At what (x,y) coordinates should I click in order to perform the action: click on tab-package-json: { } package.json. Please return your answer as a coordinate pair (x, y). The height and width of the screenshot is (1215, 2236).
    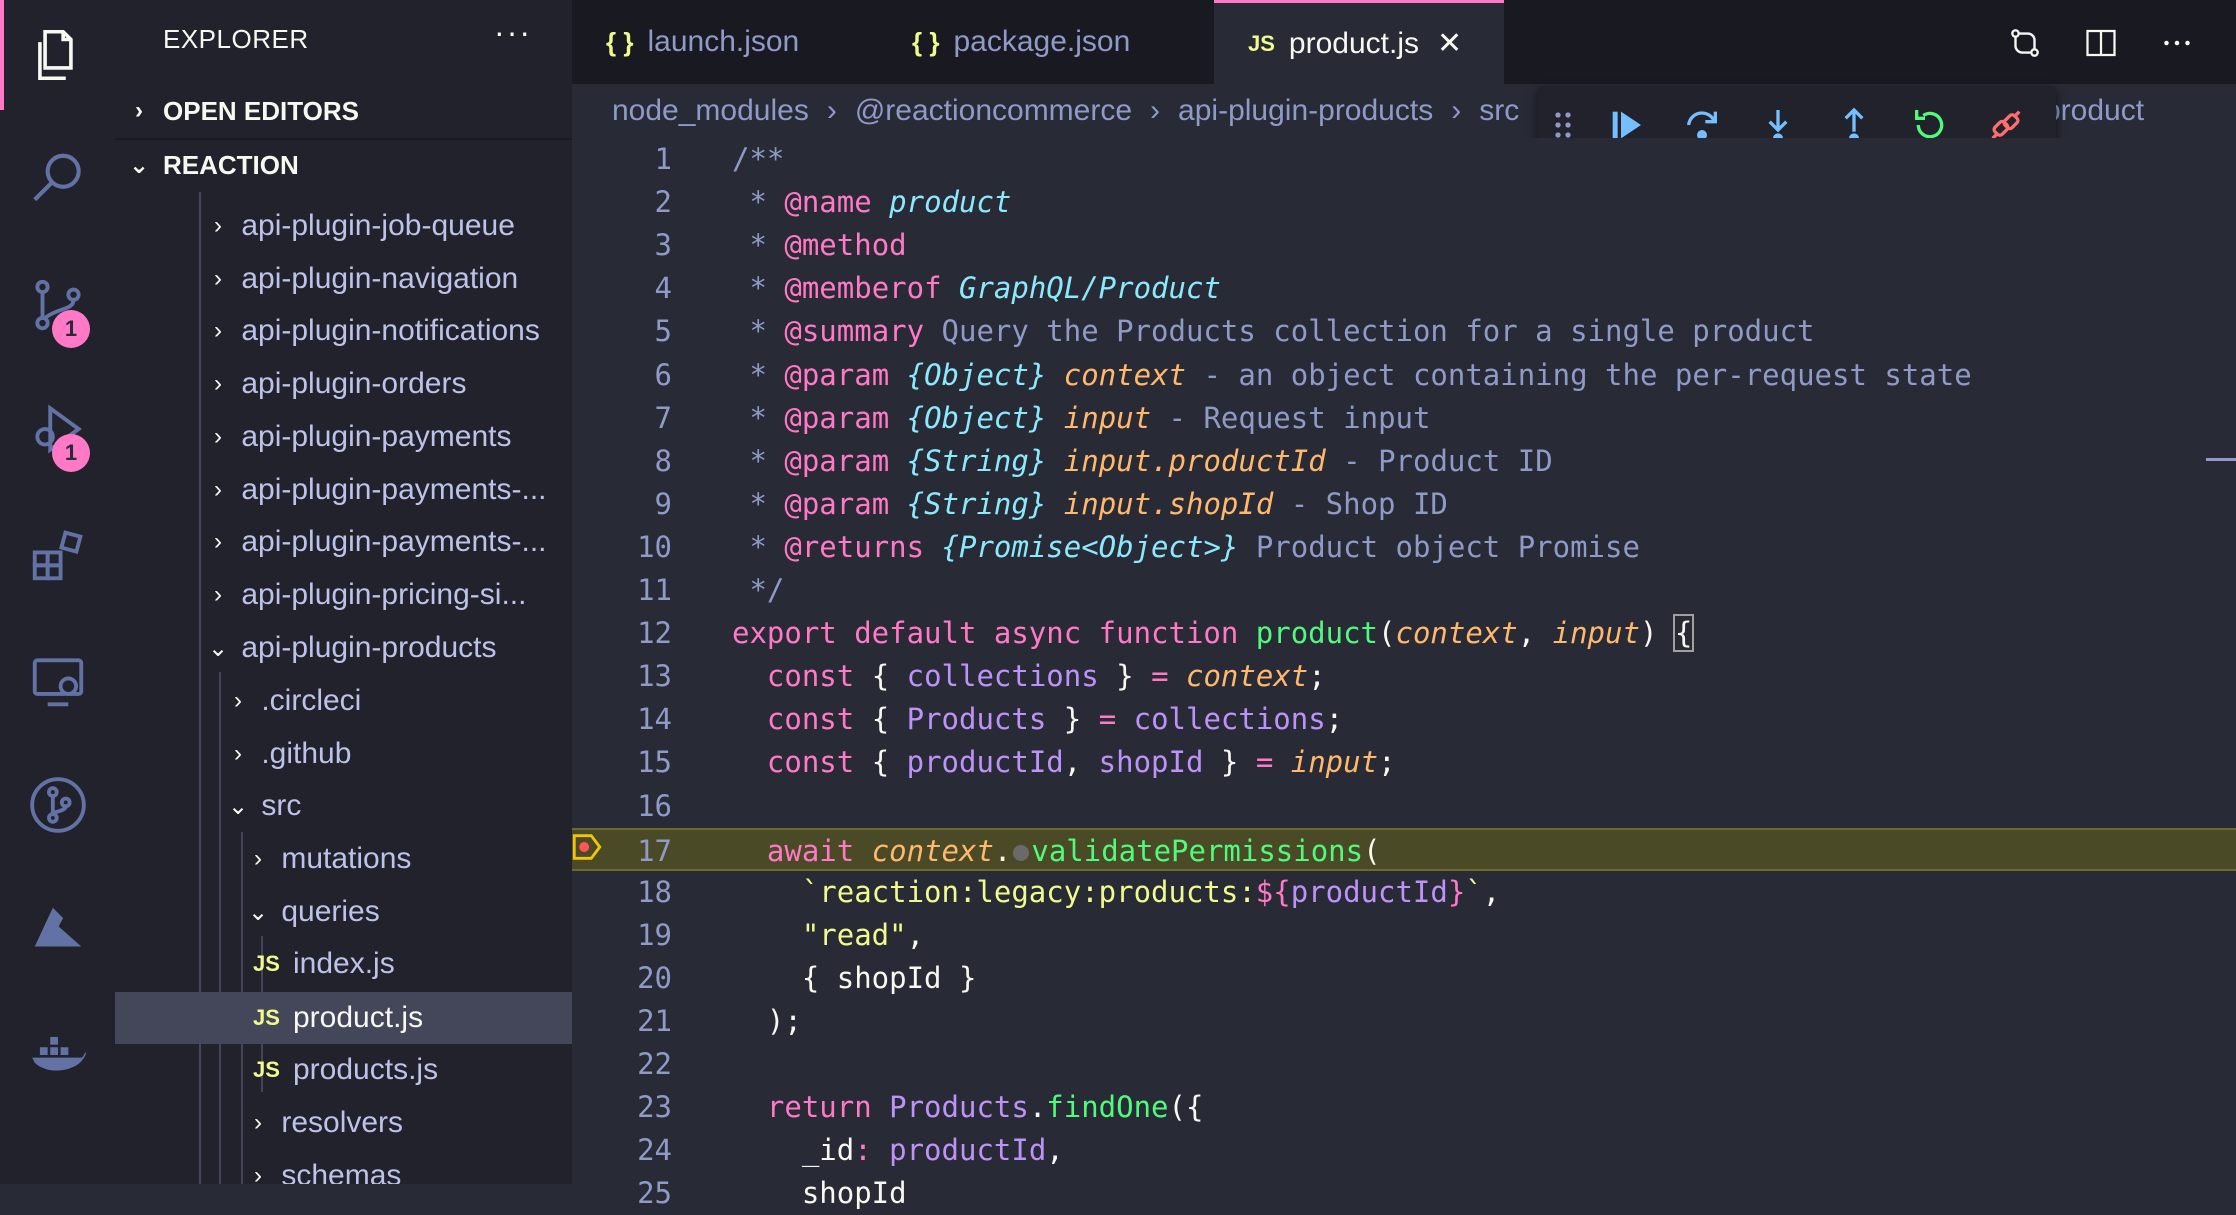
    Looking at the image, I should click on (1031, 42).